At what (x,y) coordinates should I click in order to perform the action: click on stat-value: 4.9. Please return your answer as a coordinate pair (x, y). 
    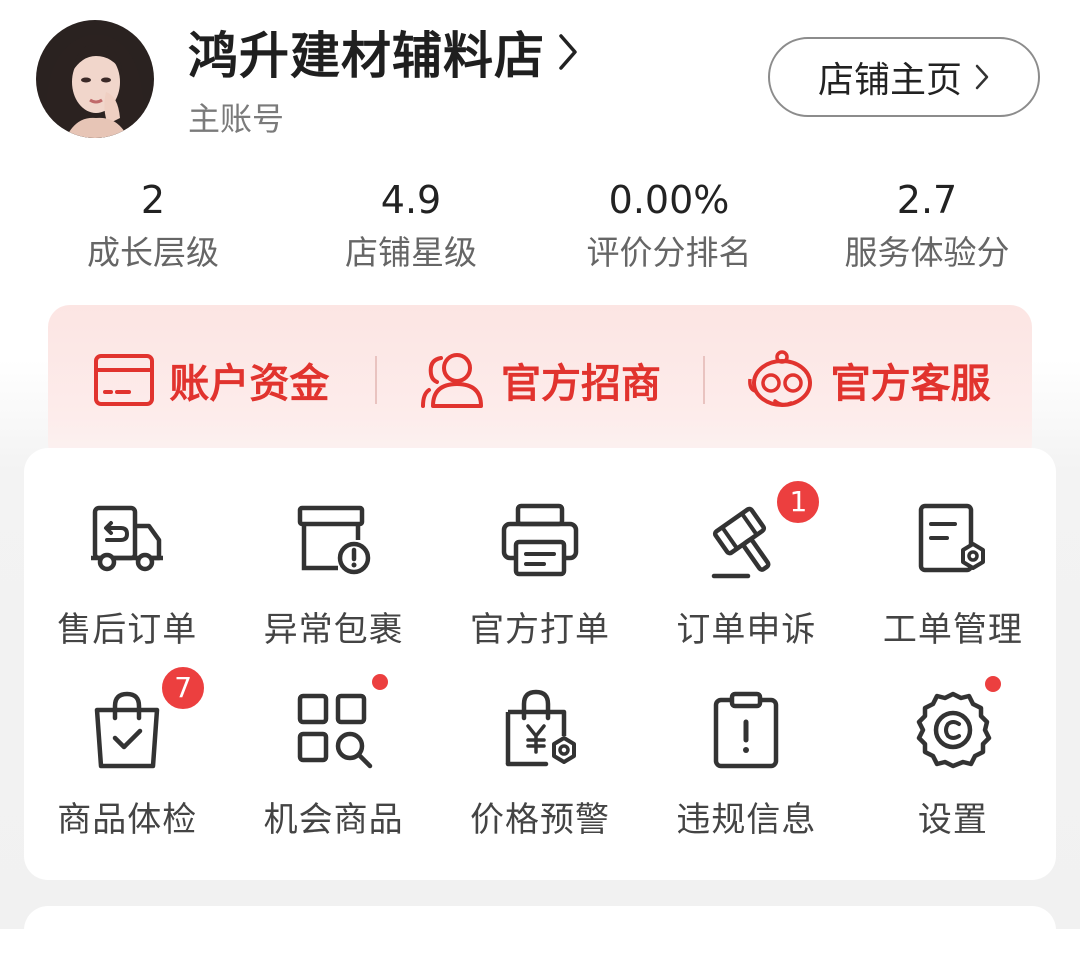
    Looking at the image, I should click on (411, 200).